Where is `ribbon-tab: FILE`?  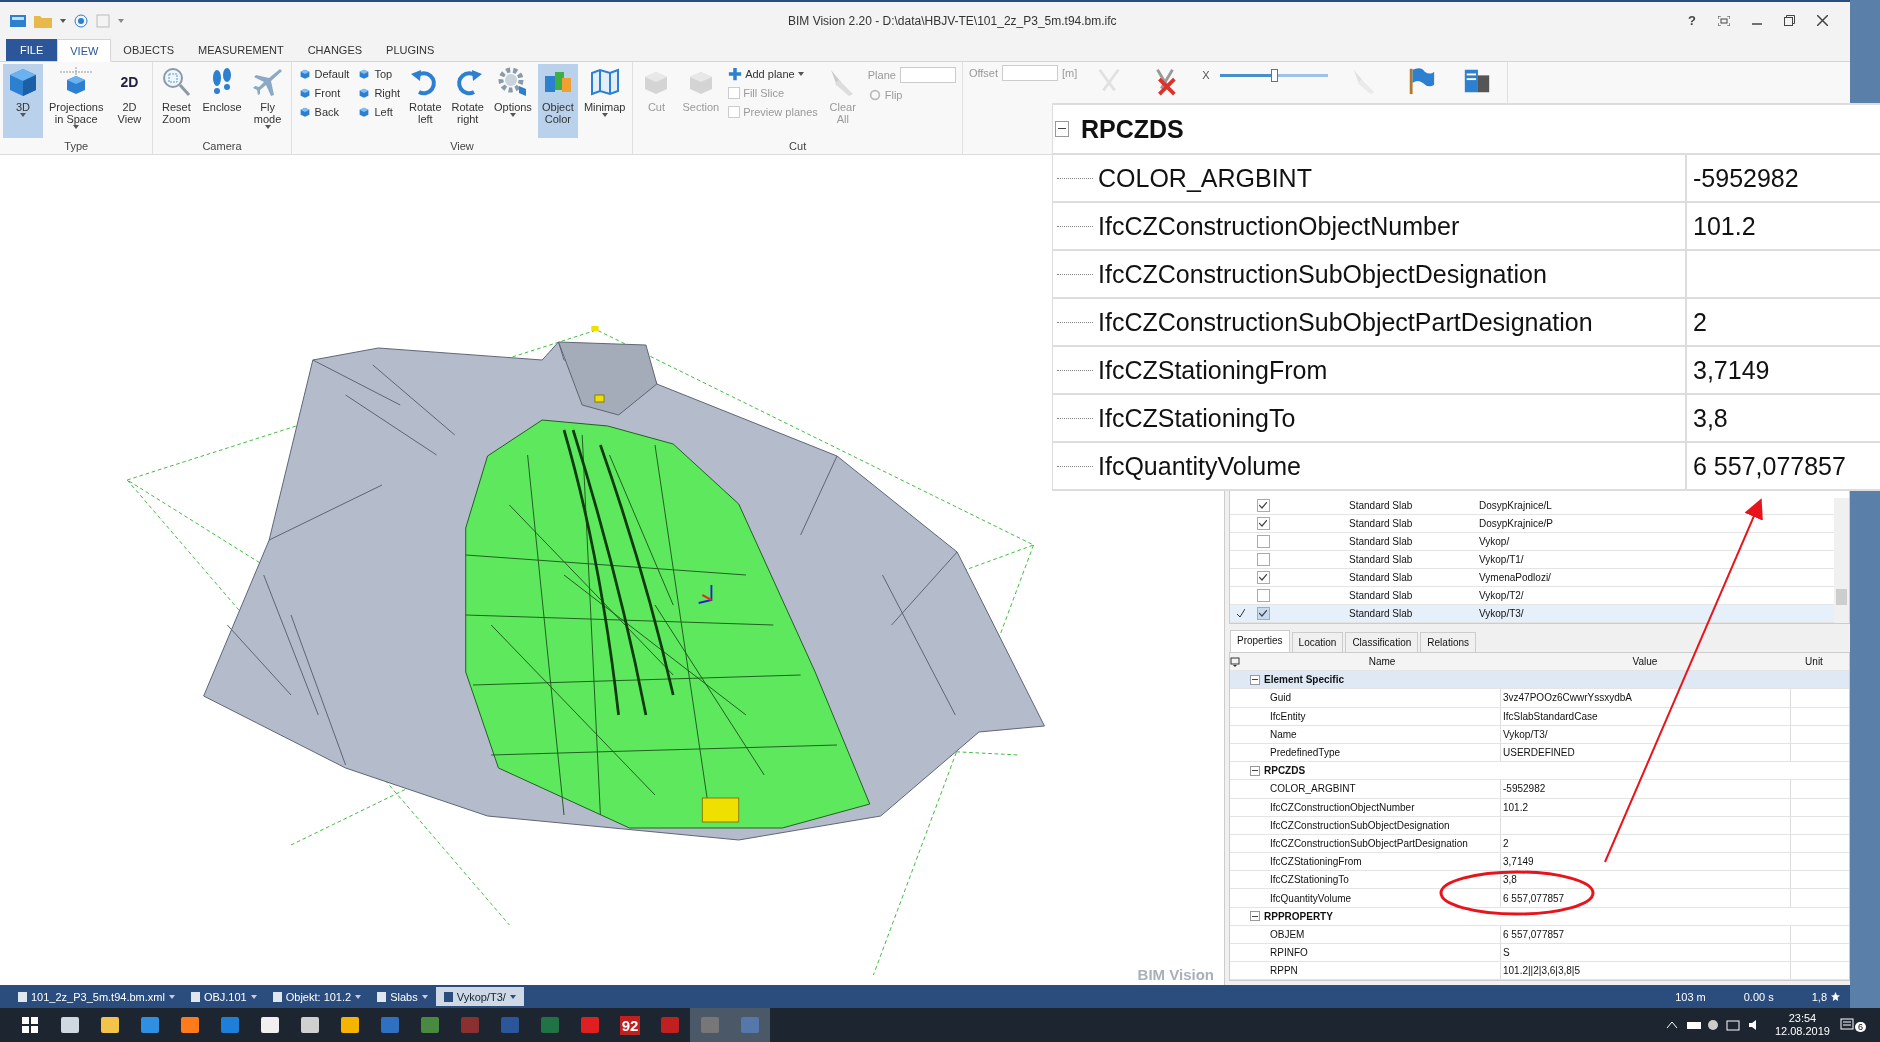 ribbon-tab: FILE is located at coordinates (32, 50).